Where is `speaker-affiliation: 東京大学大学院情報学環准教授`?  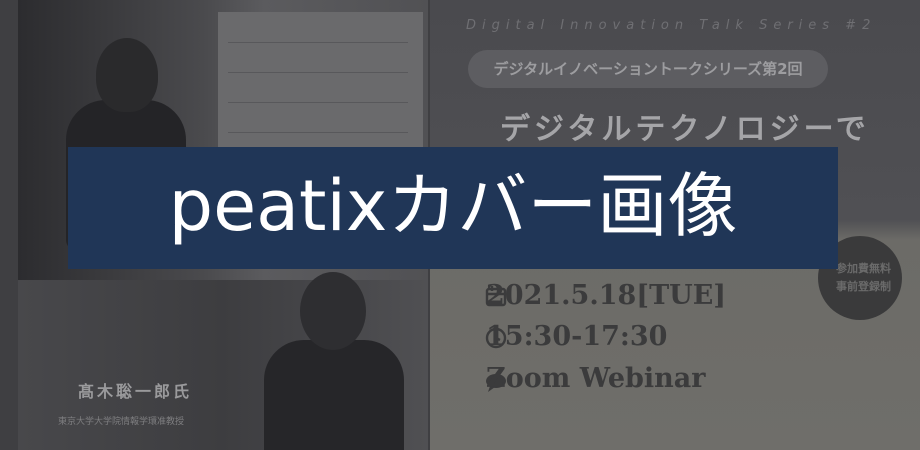
speaker-affiliation: 東京大学大学院情報学環准教授 is located at coordinates (121, 422).